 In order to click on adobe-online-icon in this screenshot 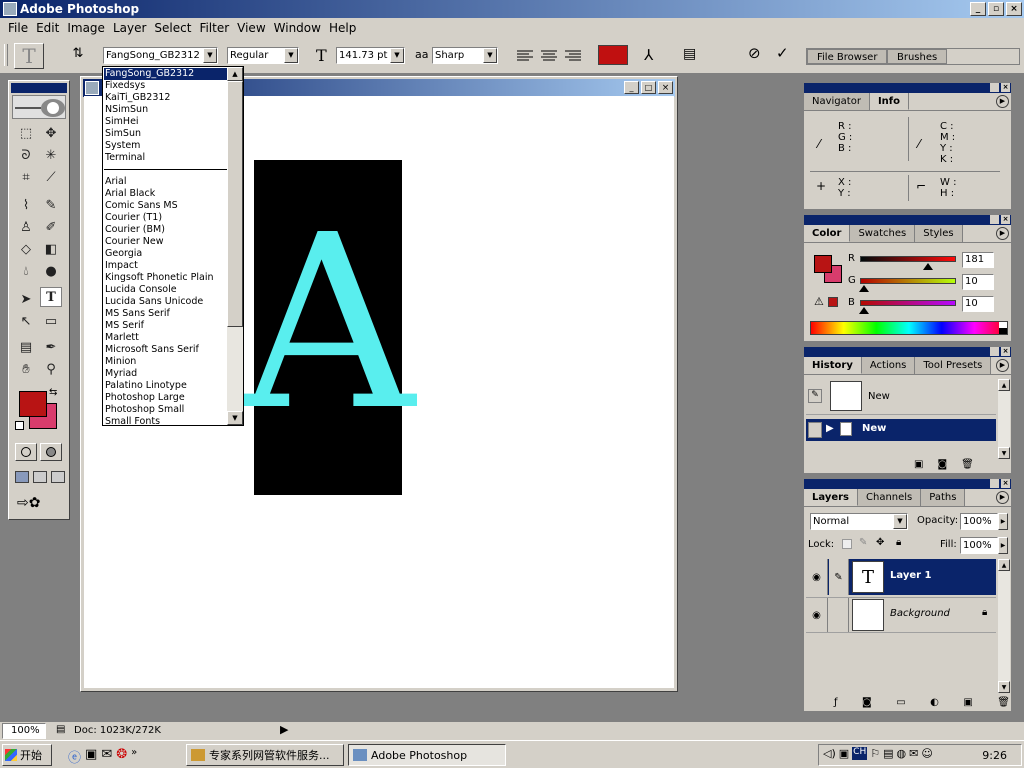, I will do `click(39, 107)`.